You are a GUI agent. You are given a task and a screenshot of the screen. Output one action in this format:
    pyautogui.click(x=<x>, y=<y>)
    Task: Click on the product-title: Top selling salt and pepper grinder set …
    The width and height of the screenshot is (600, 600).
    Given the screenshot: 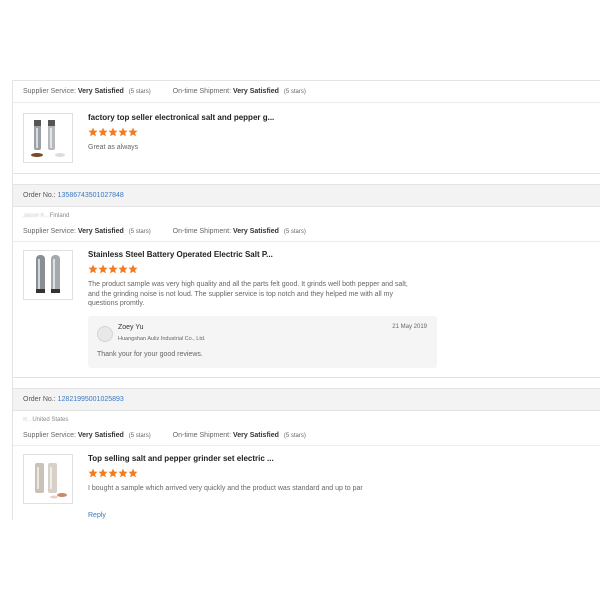 What is the action you would take?
    pyautogui.click(x=268, y=458)
    